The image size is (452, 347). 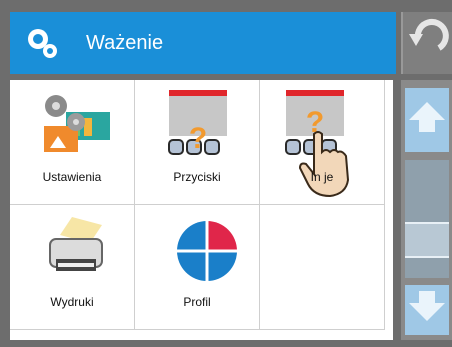 I want to click on scroll-track, so click(x=427, y=219).